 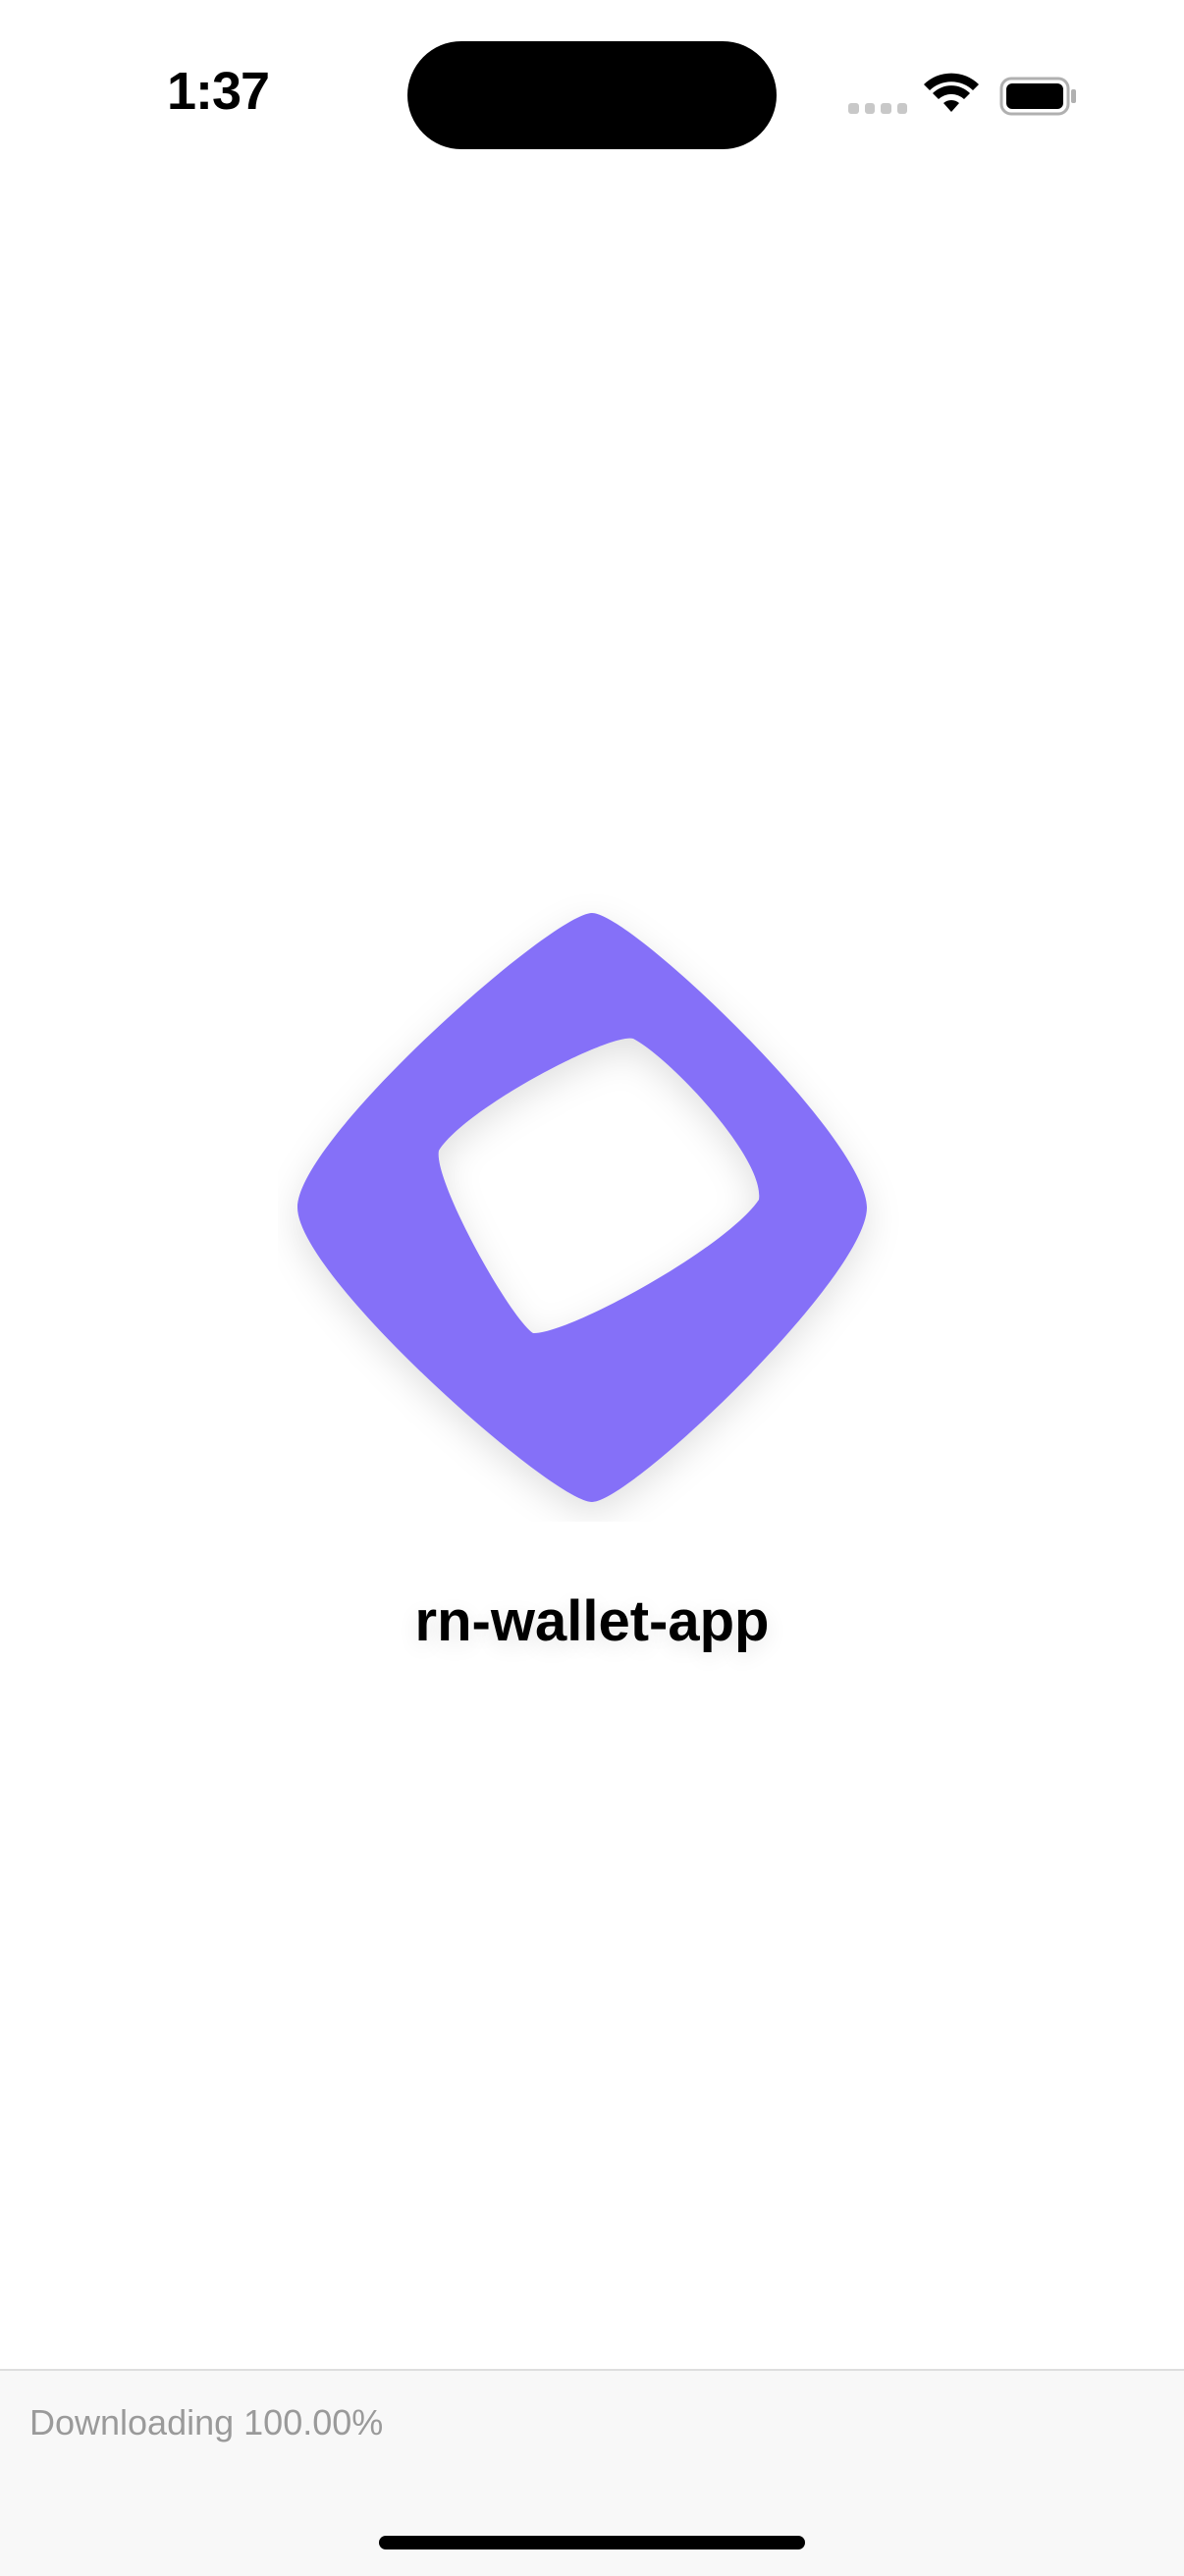 I want to click on signal-icon, so click(x=877, y=109).